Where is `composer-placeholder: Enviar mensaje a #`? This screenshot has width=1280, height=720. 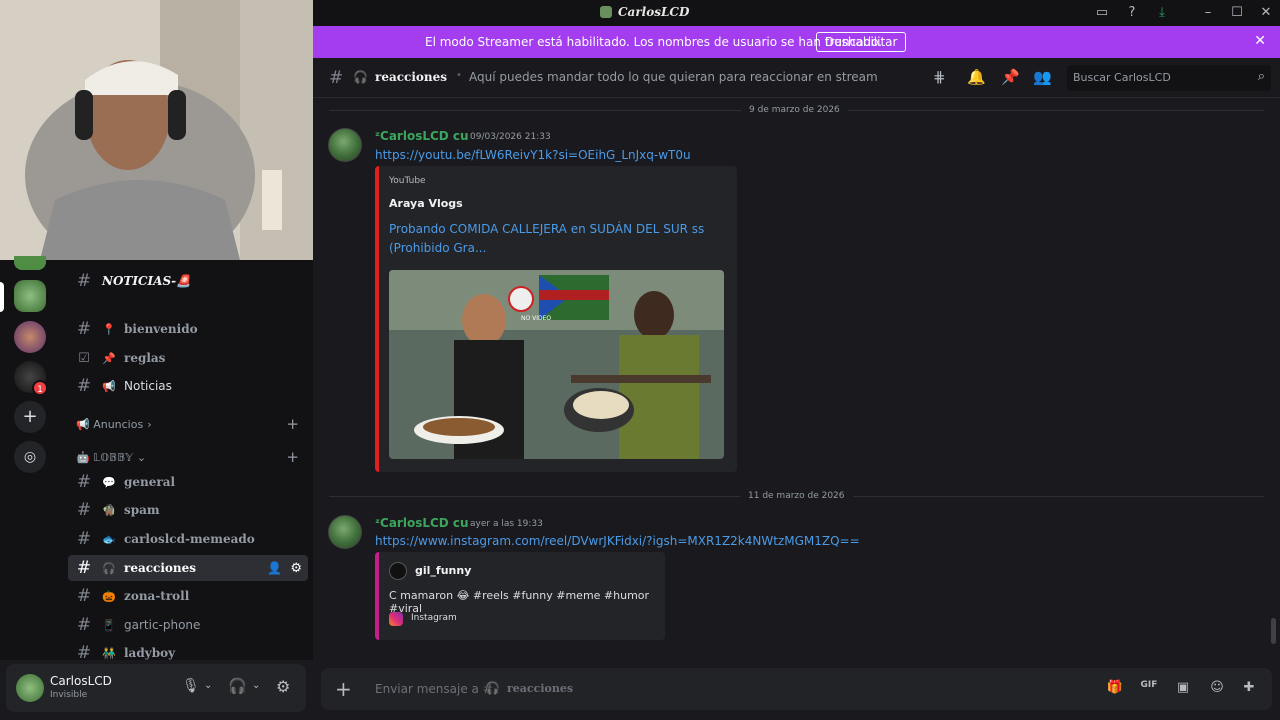
composer-placeholder: Enviar mensaje a # is located at coordinates (434, 689).